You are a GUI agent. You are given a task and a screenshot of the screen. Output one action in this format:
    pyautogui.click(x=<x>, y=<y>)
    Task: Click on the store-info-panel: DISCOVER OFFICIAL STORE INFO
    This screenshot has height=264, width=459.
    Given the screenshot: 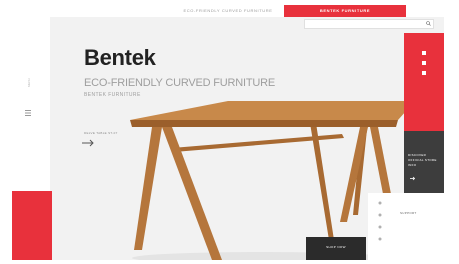 What is the action you would take?
    pyautogui.click(x=424, y=163)
    